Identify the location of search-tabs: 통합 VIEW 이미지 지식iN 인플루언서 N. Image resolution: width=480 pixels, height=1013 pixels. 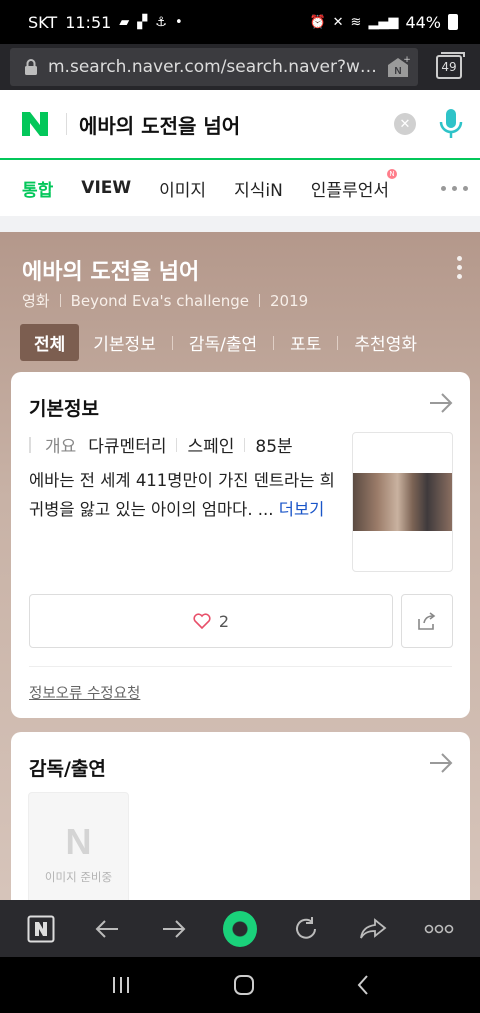
(240, 188).